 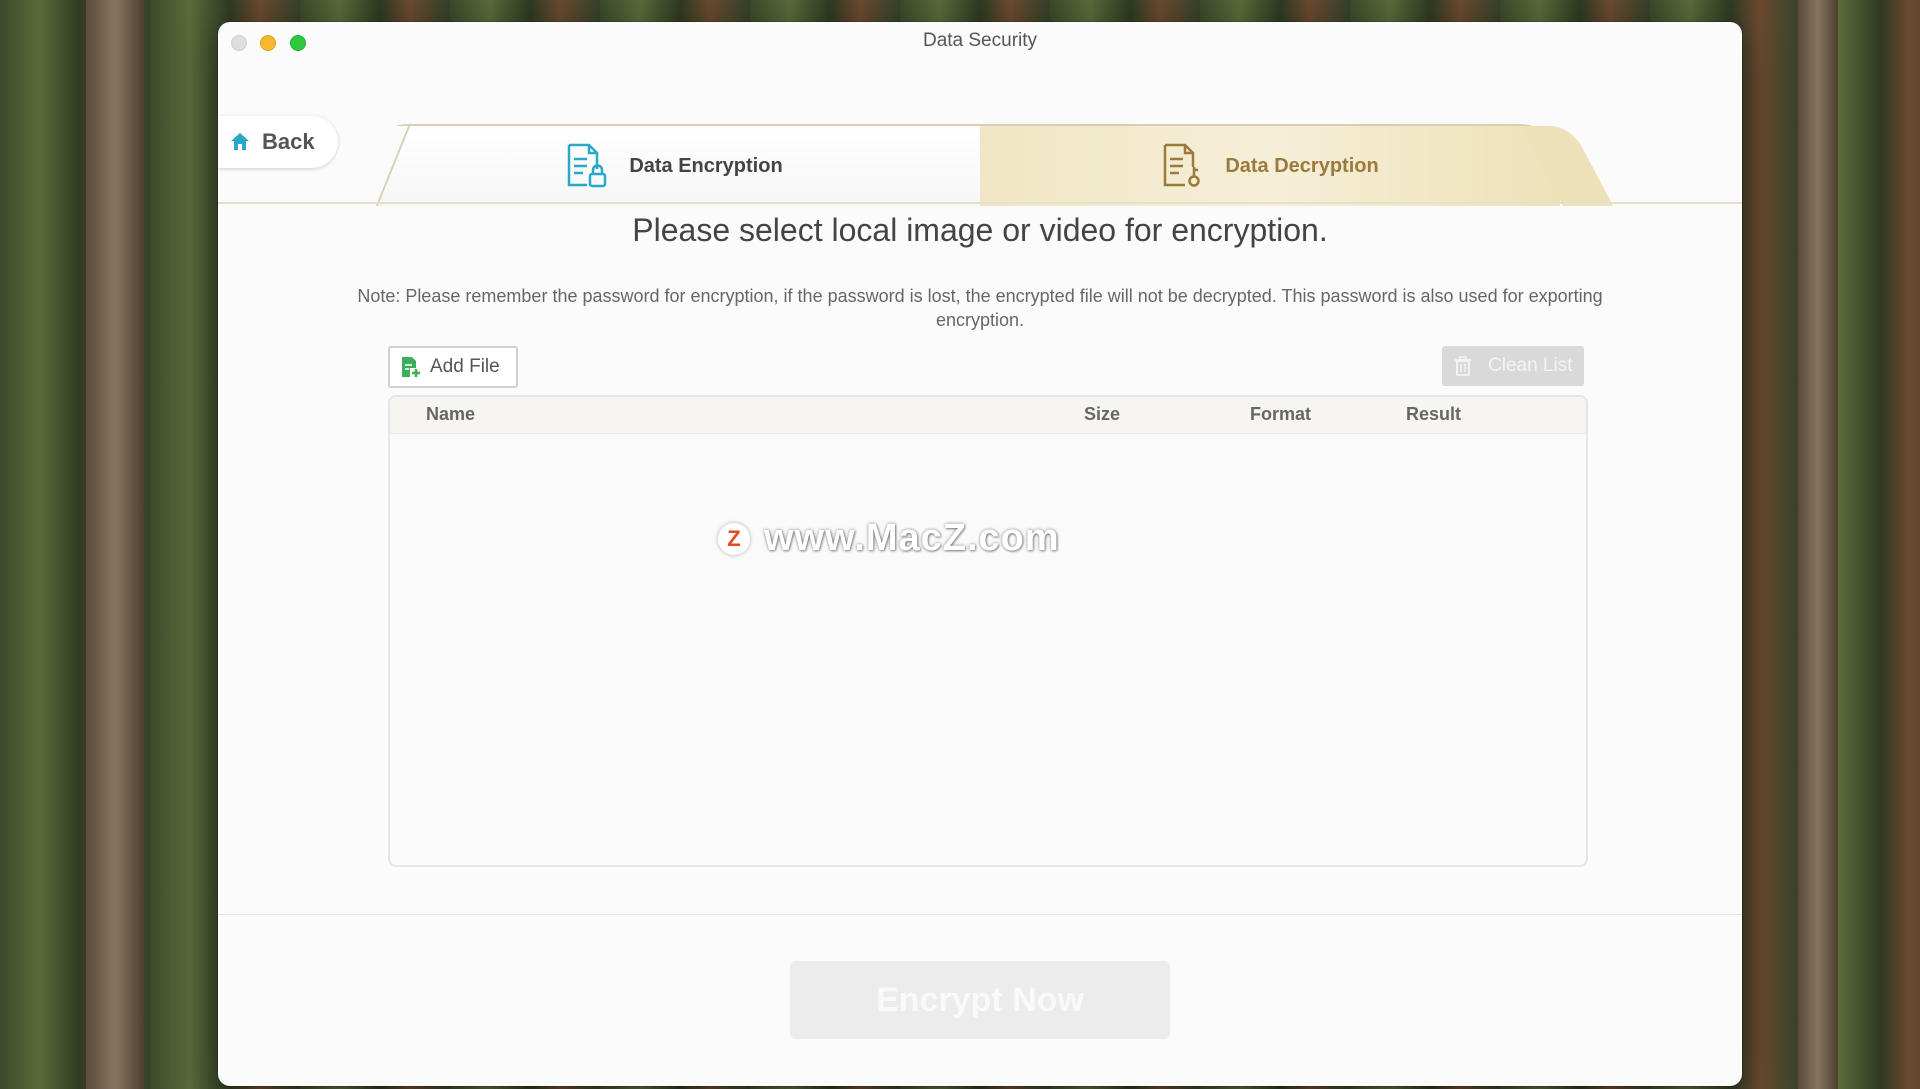 What do you see at coordinates (1433, 414) in the screenshot?
I see `column-header-result: Result` at bounding box center [1433, 414].